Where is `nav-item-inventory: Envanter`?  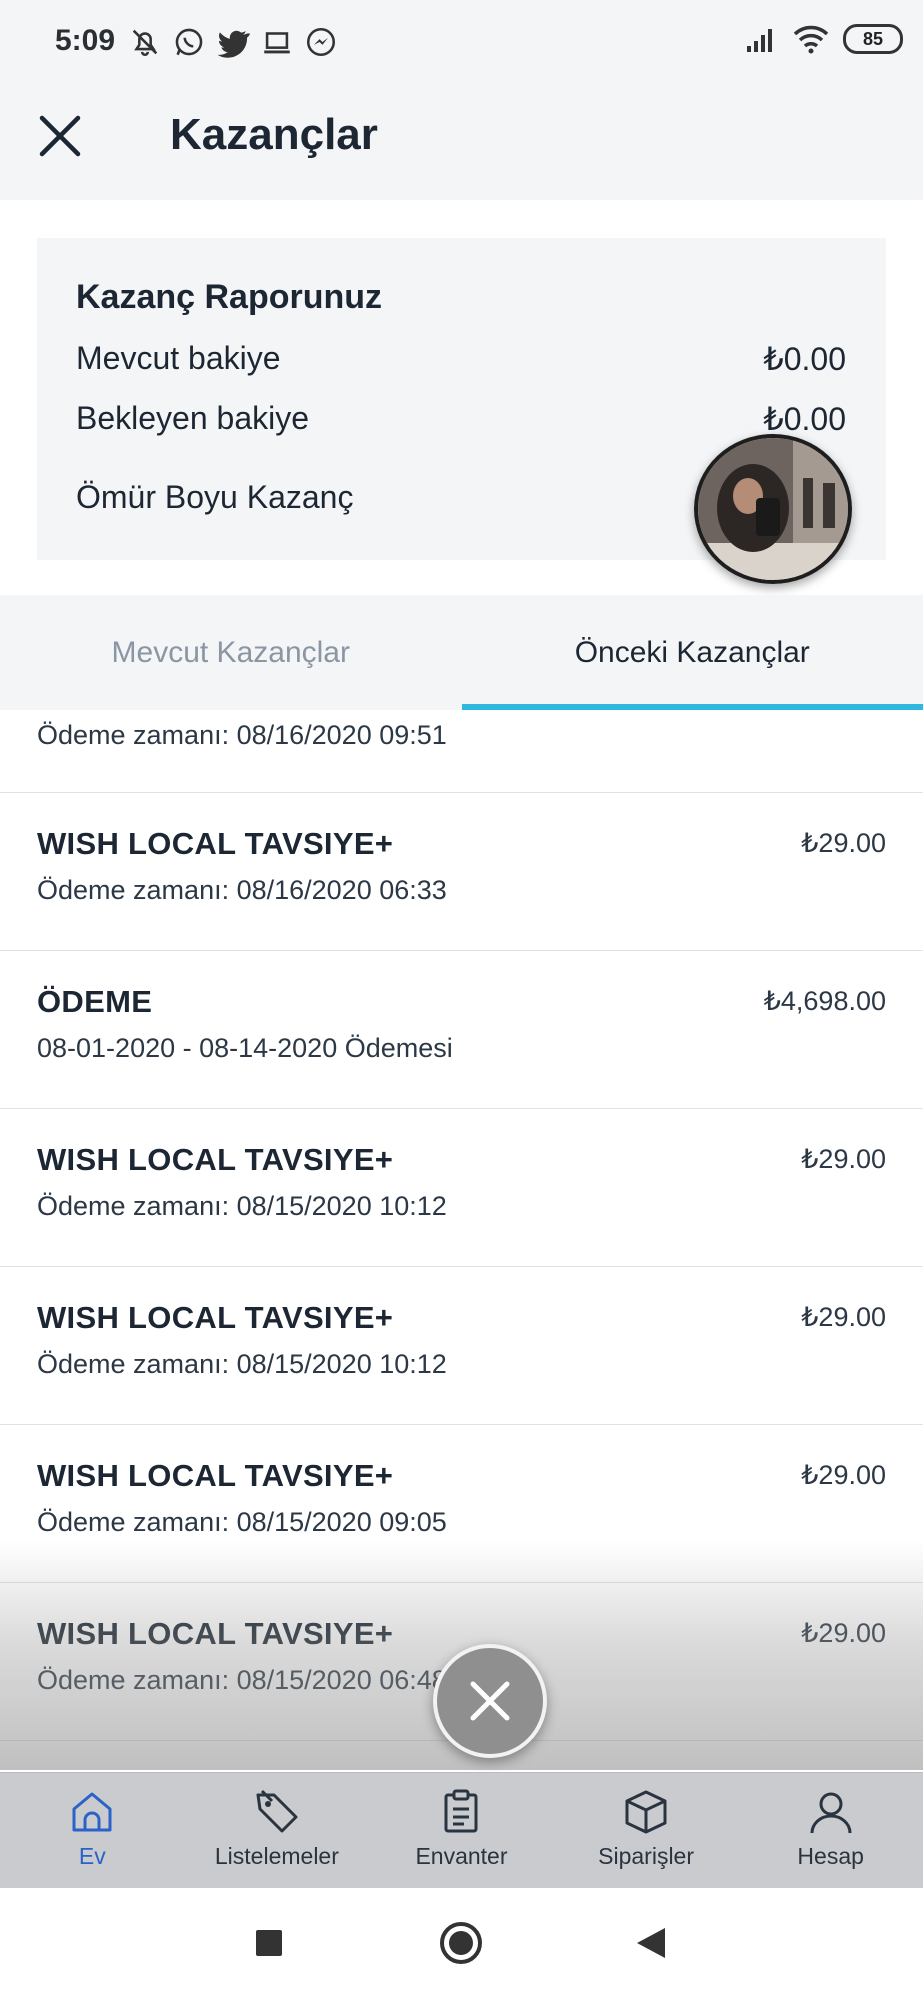
nav-item-inventory: Envanter is located at coordinates (461, 1830).